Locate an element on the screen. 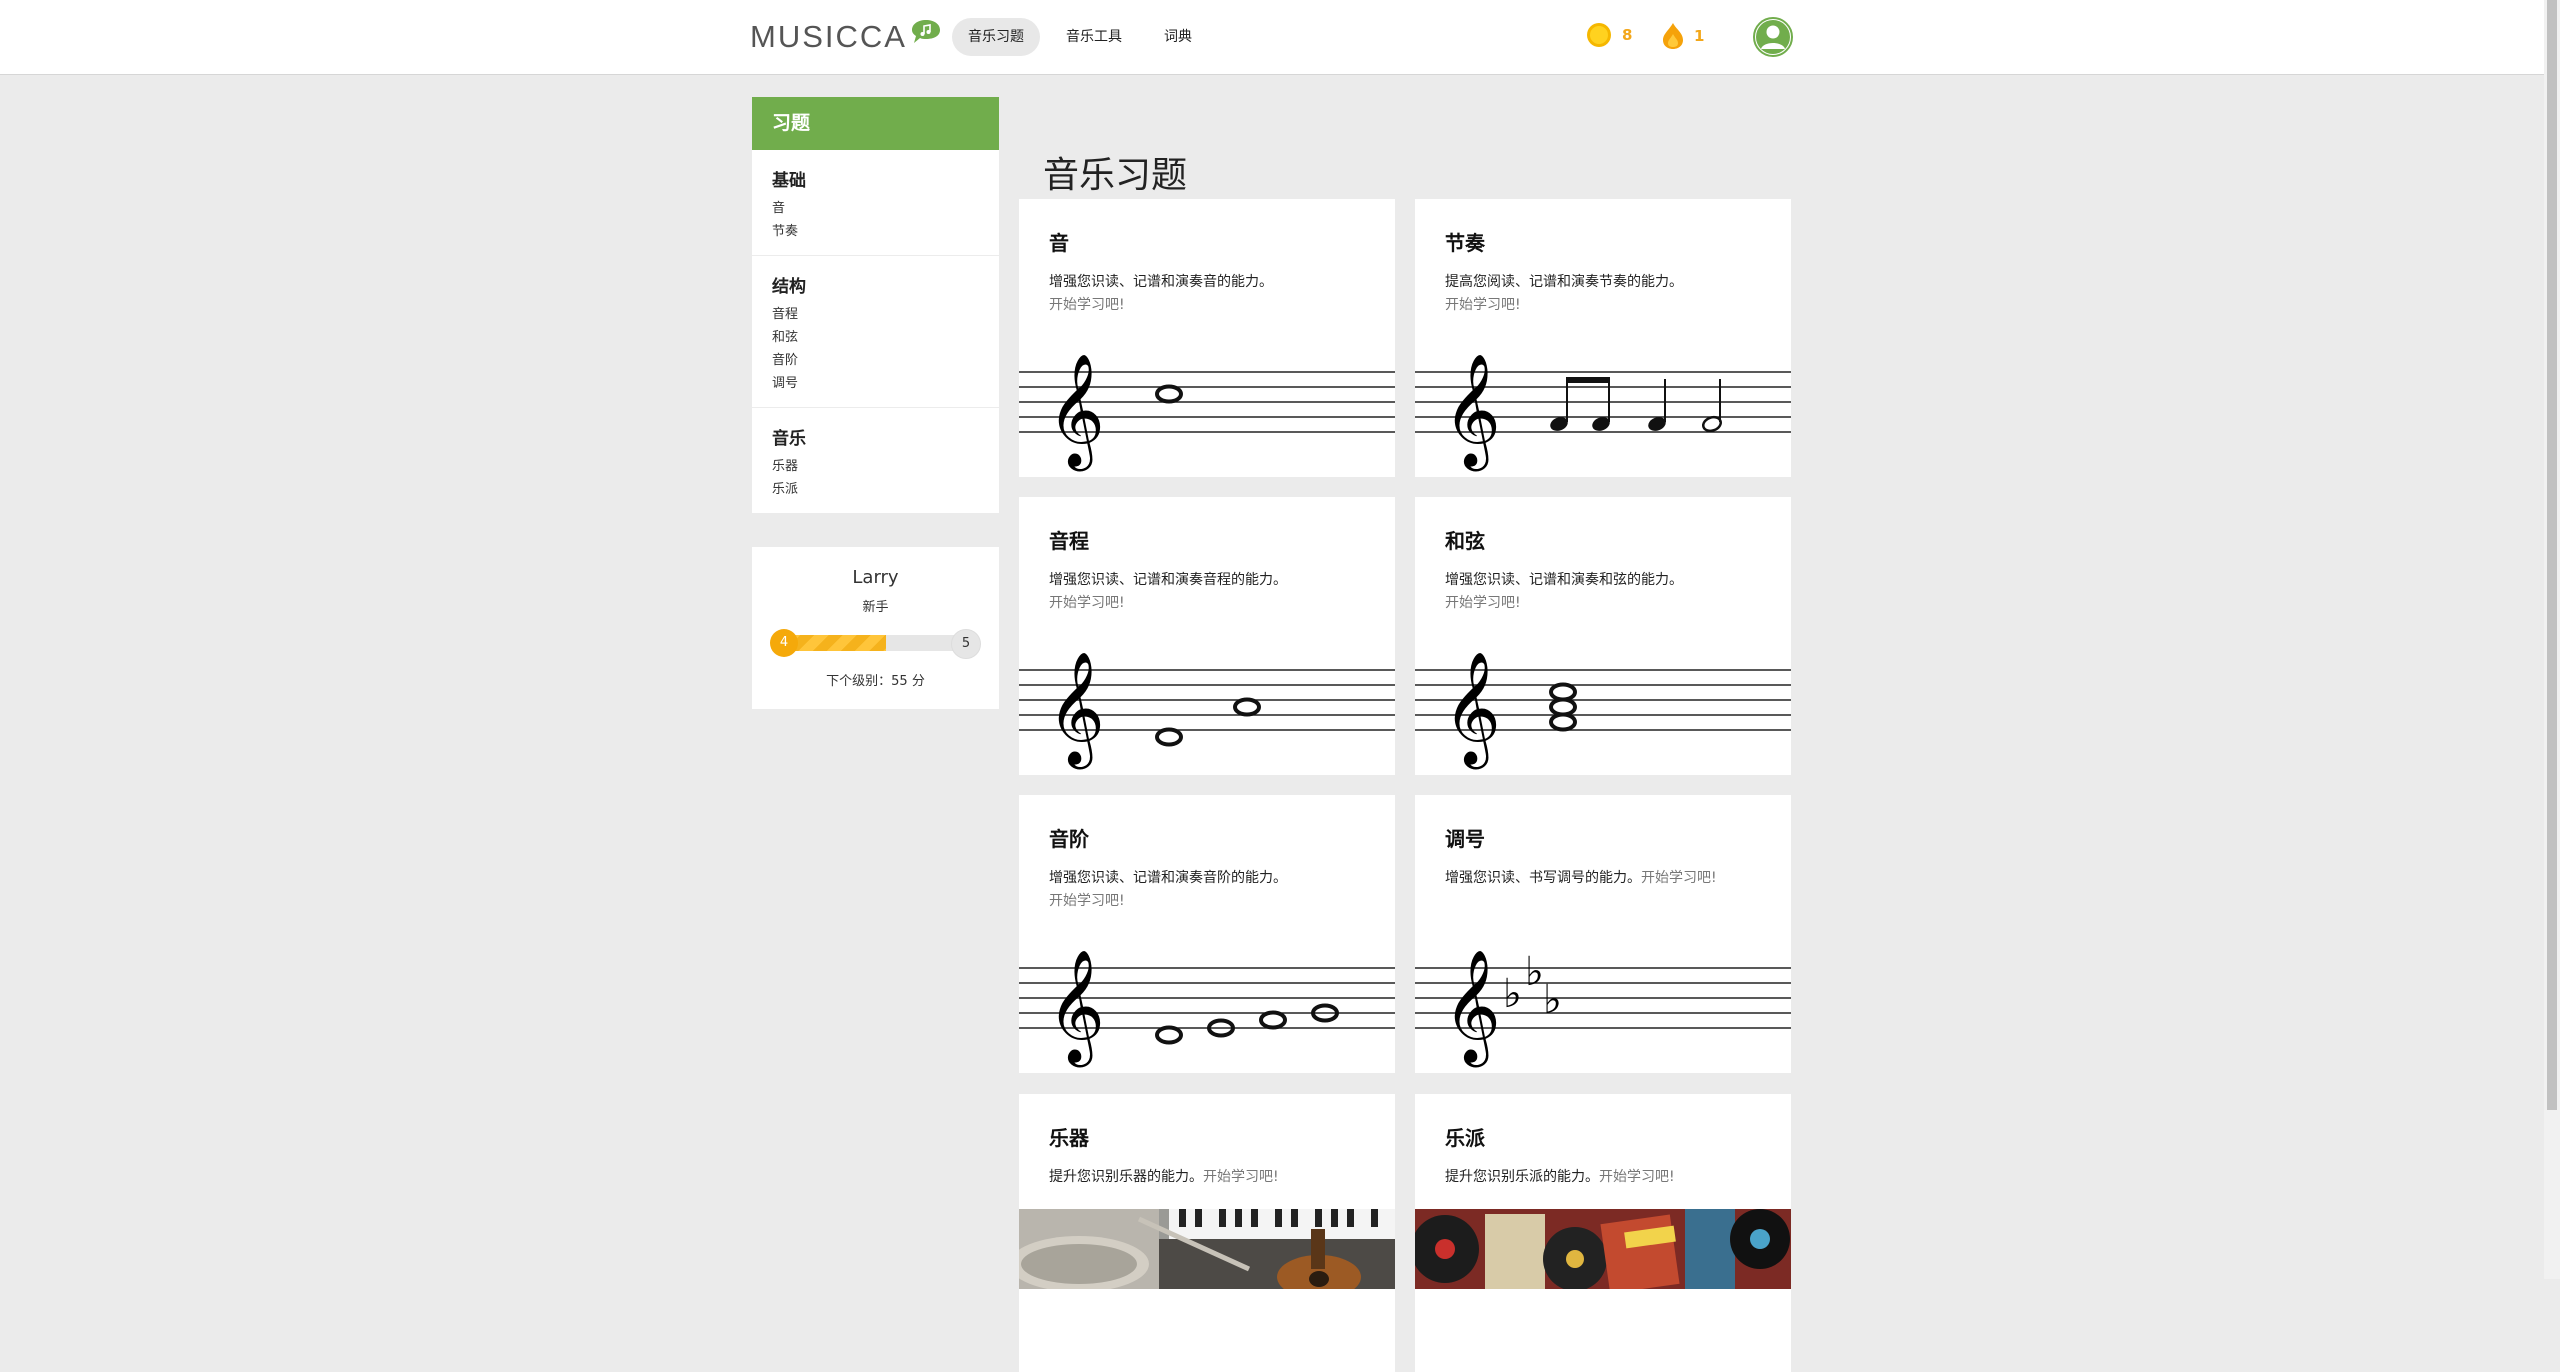 The image size is (2560, 1372). streak-counter: 1 is located at coordinates (1683, 36).